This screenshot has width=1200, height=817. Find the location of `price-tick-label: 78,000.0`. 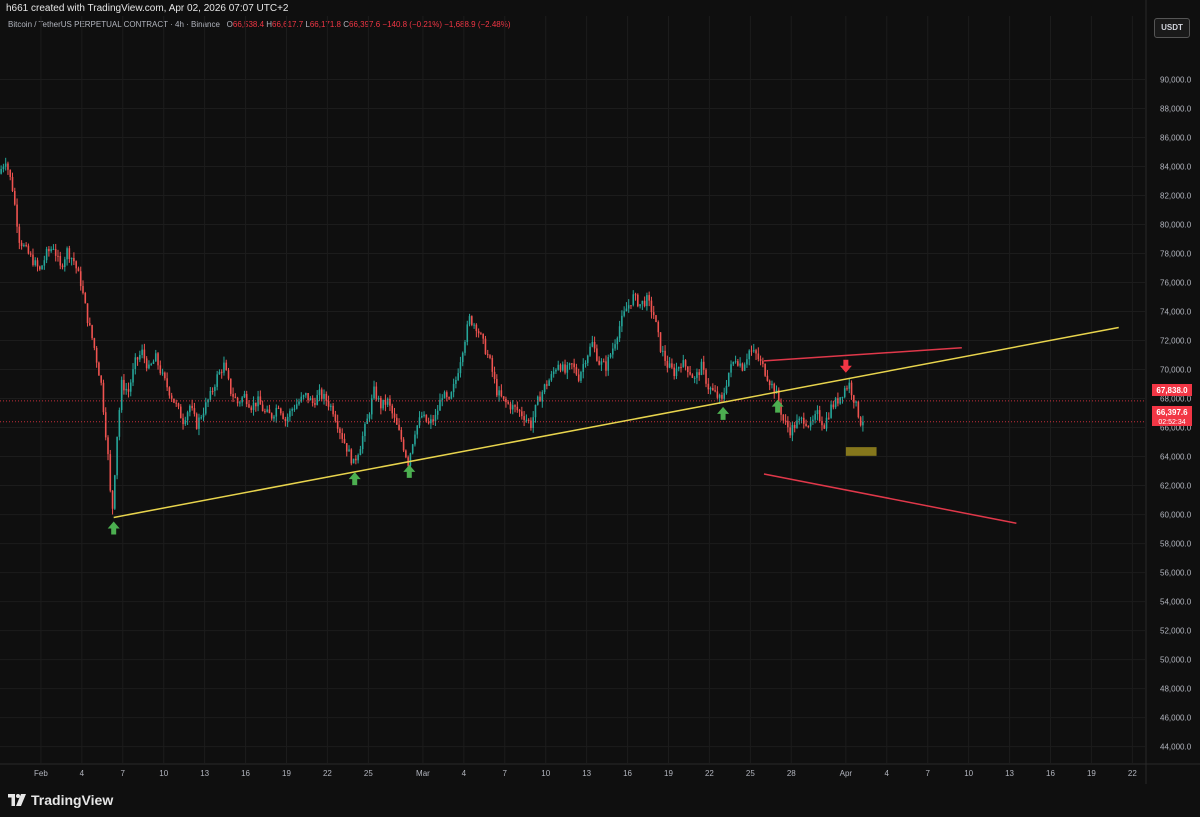

price-tick-label: 78,000.0 is located at coordinates (1176, 254).